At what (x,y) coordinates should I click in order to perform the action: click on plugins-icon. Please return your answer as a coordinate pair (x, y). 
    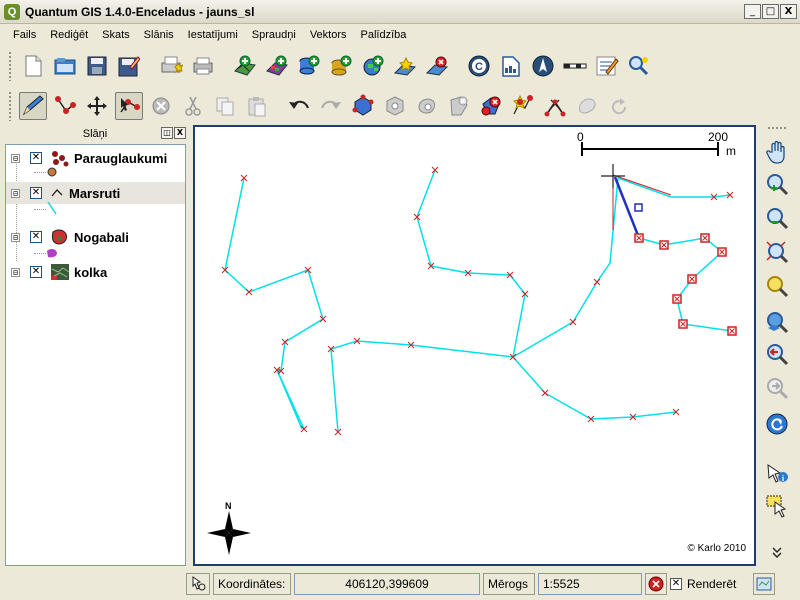
    Looking at the image, I should click on (639, 66).